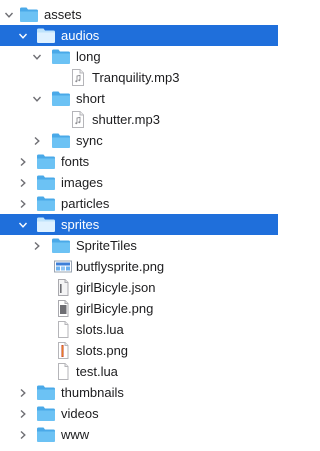 The image size is (320, 451). I want to click on tree-row-spritetiles: SpriteTiles, so click(139, 245).